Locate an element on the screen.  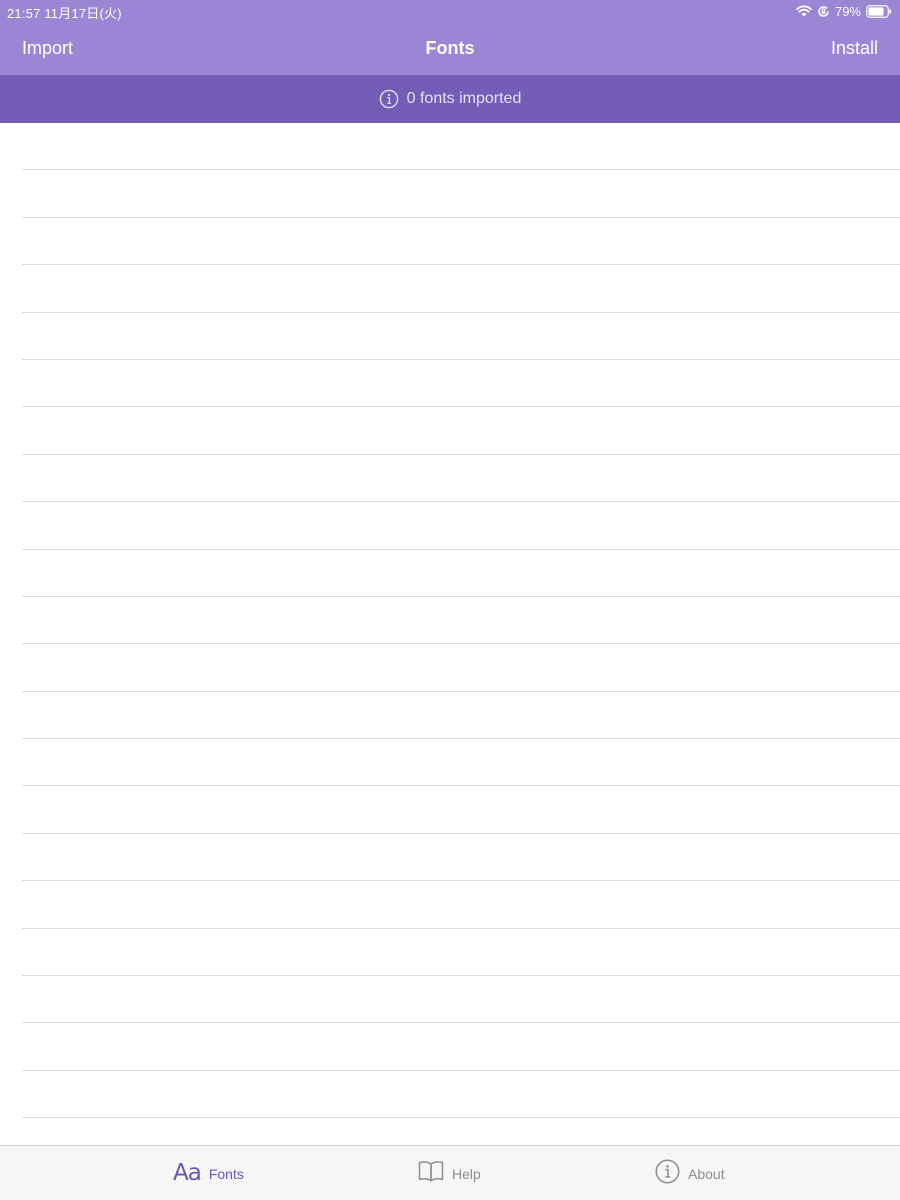
wifi-icon is located at coordinates (804, 11).